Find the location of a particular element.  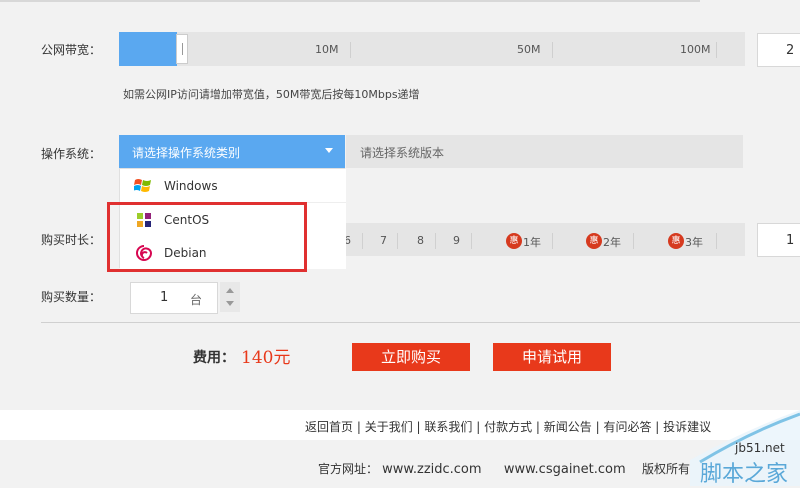

bandwidth-label: 公网带宽： is located at coordinates (71, 50).